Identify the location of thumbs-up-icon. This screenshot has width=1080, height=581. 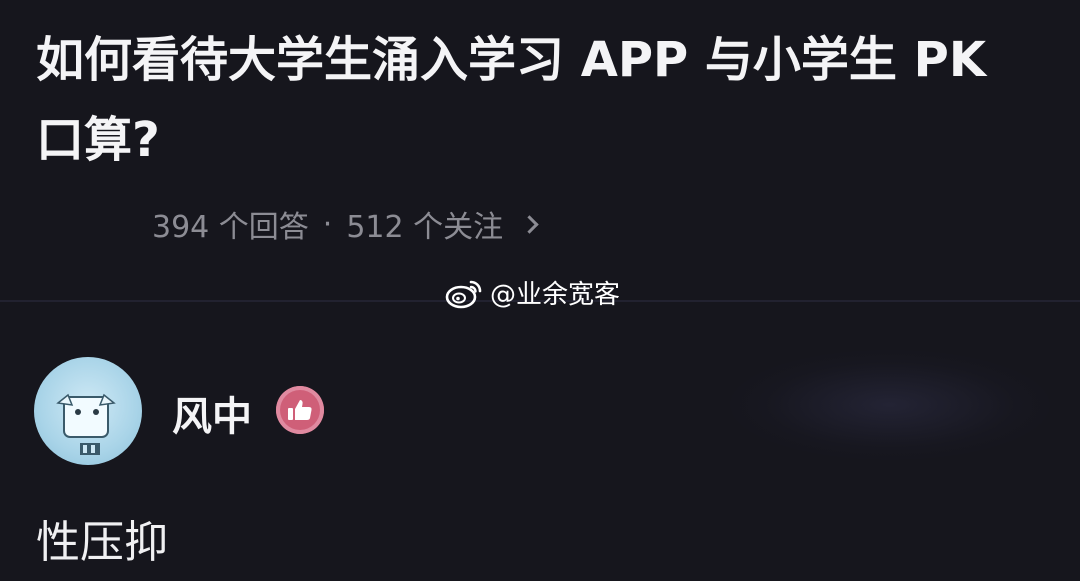
(300, 410).